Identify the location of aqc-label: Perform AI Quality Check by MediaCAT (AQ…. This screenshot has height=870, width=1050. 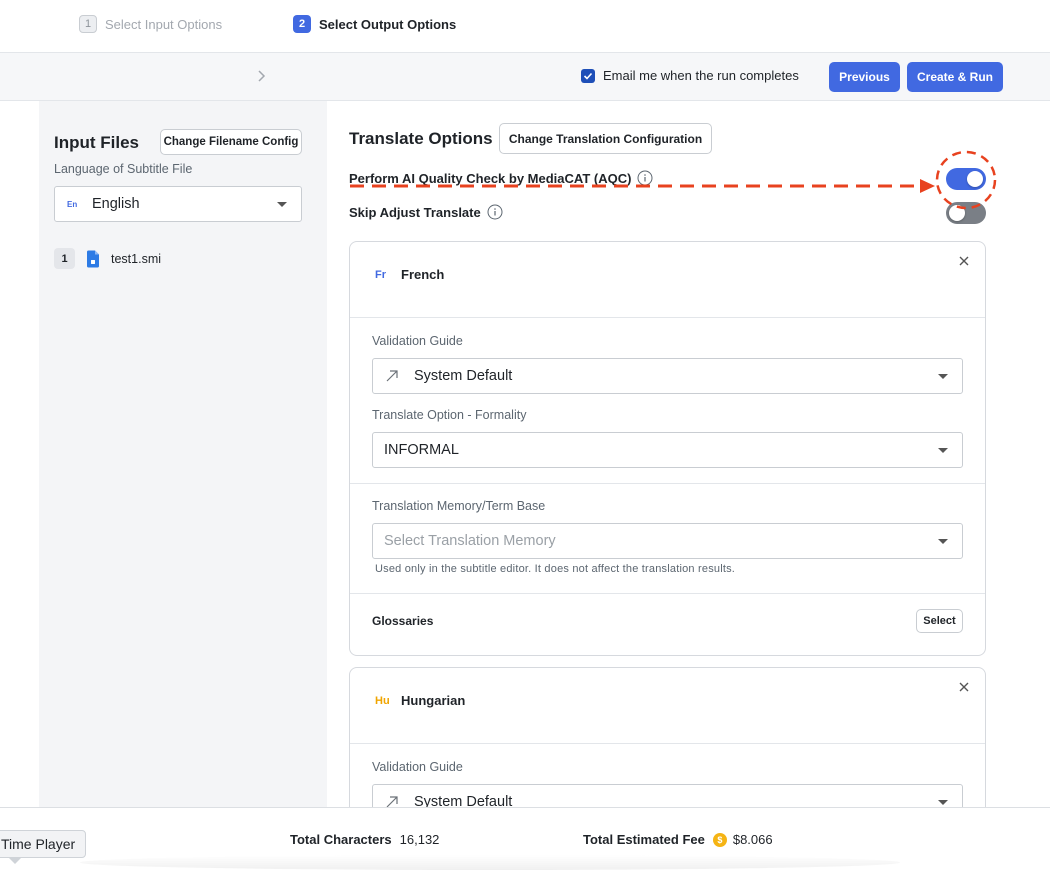
(490, 178).